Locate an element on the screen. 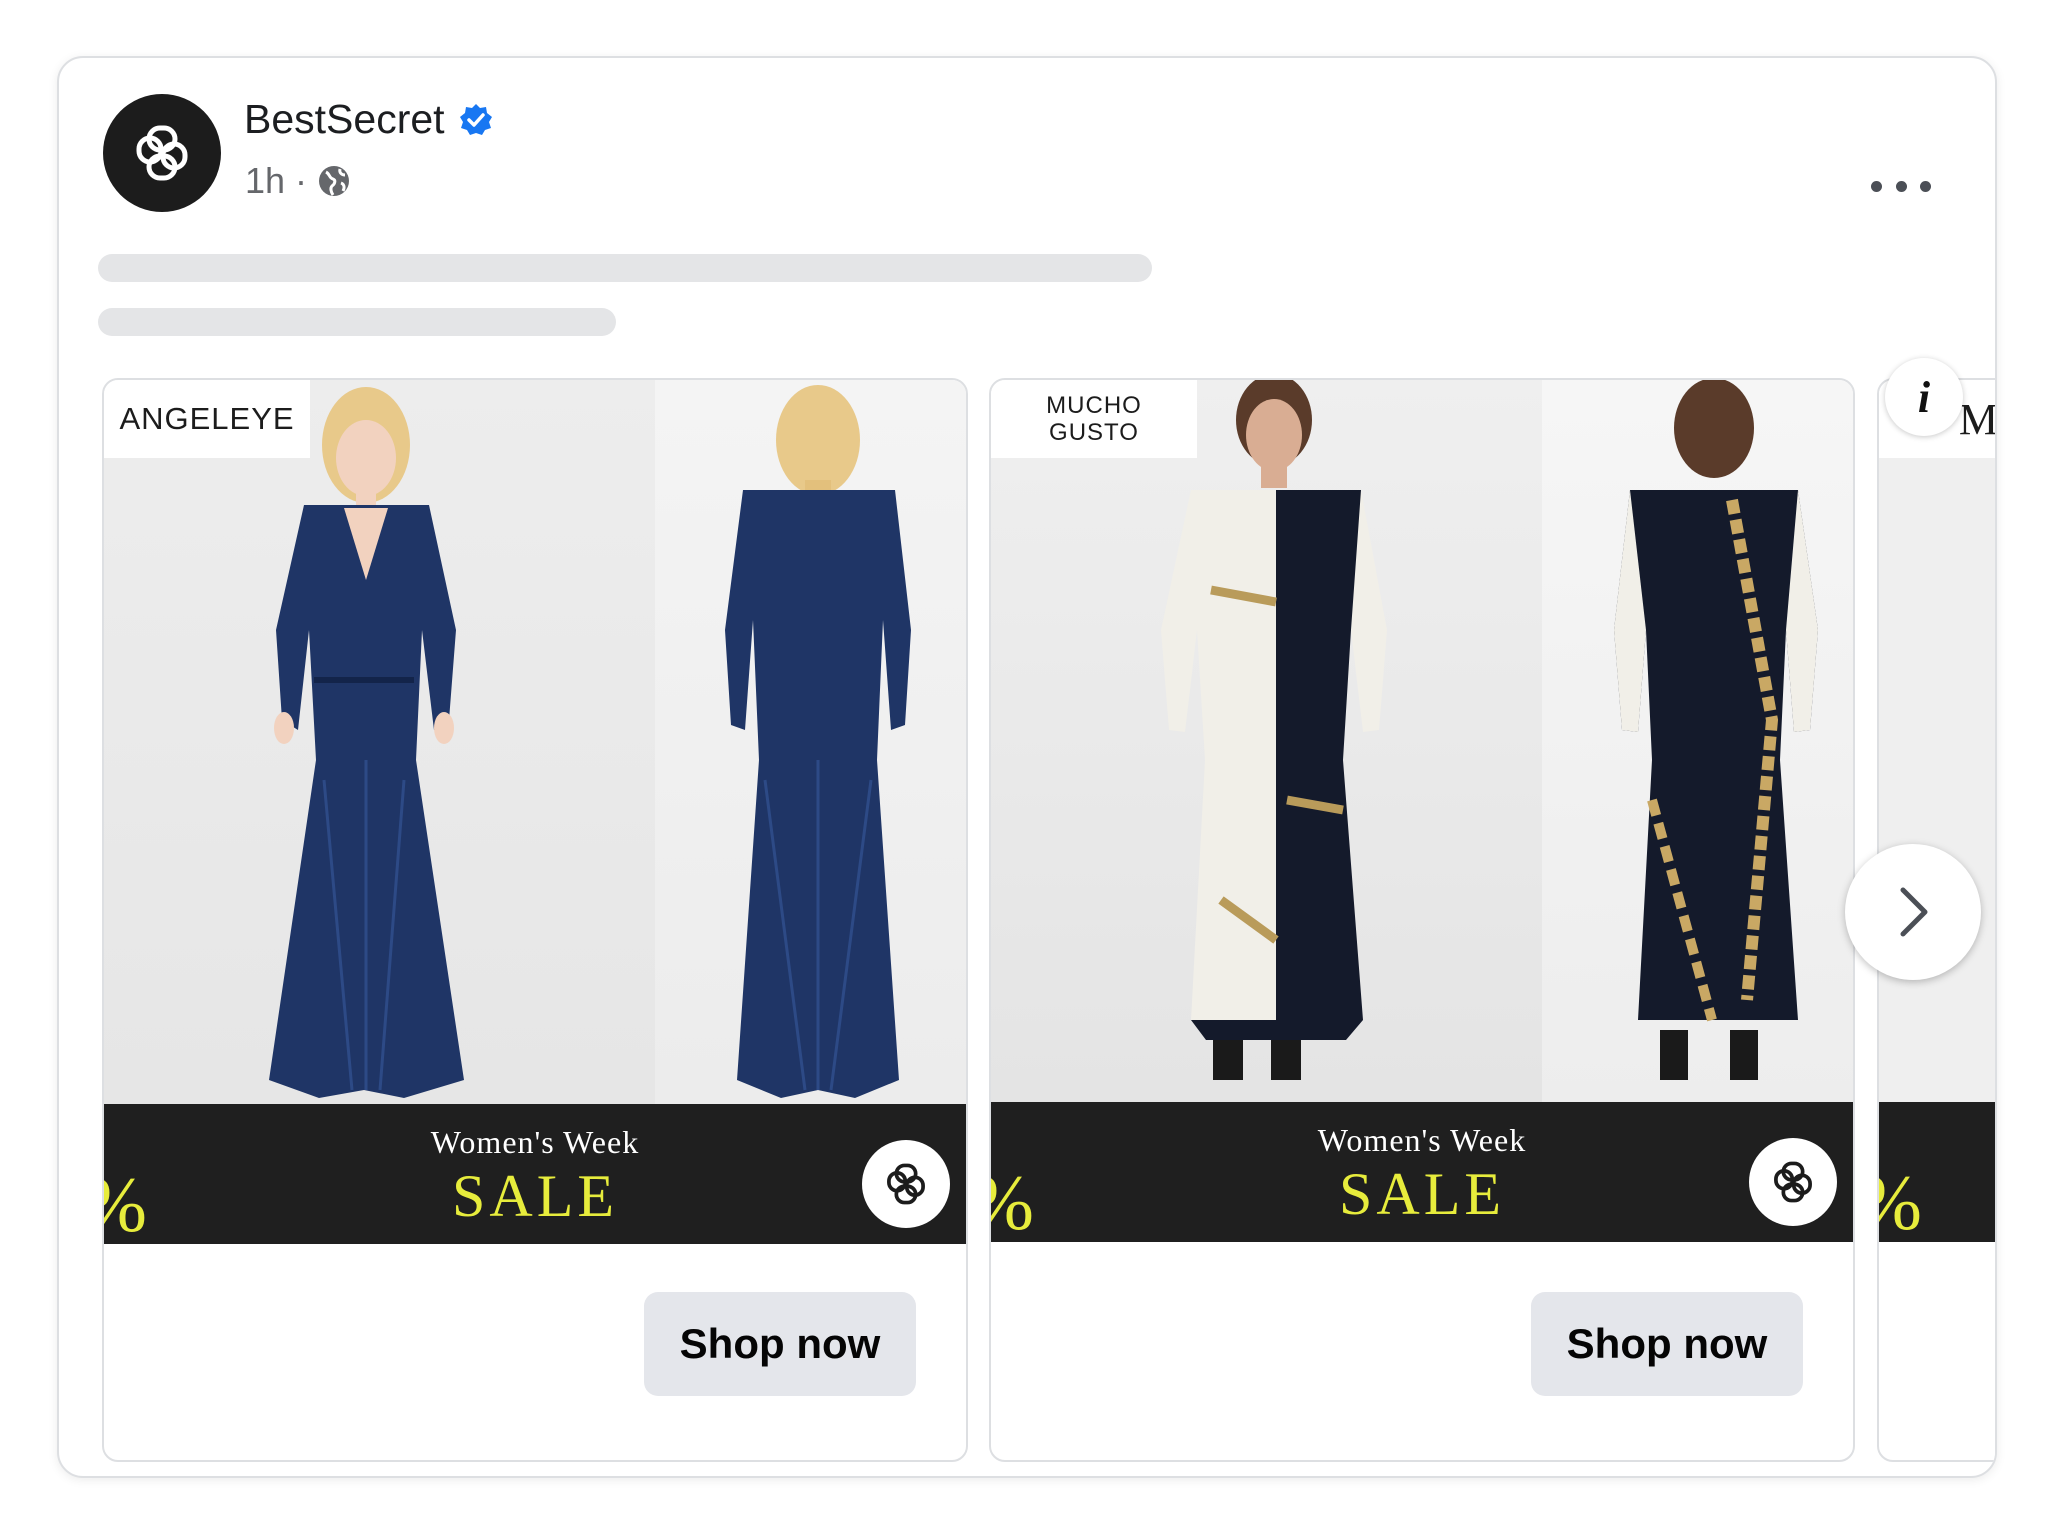  post-meta: 1h · is located at coordinates (298, 181).